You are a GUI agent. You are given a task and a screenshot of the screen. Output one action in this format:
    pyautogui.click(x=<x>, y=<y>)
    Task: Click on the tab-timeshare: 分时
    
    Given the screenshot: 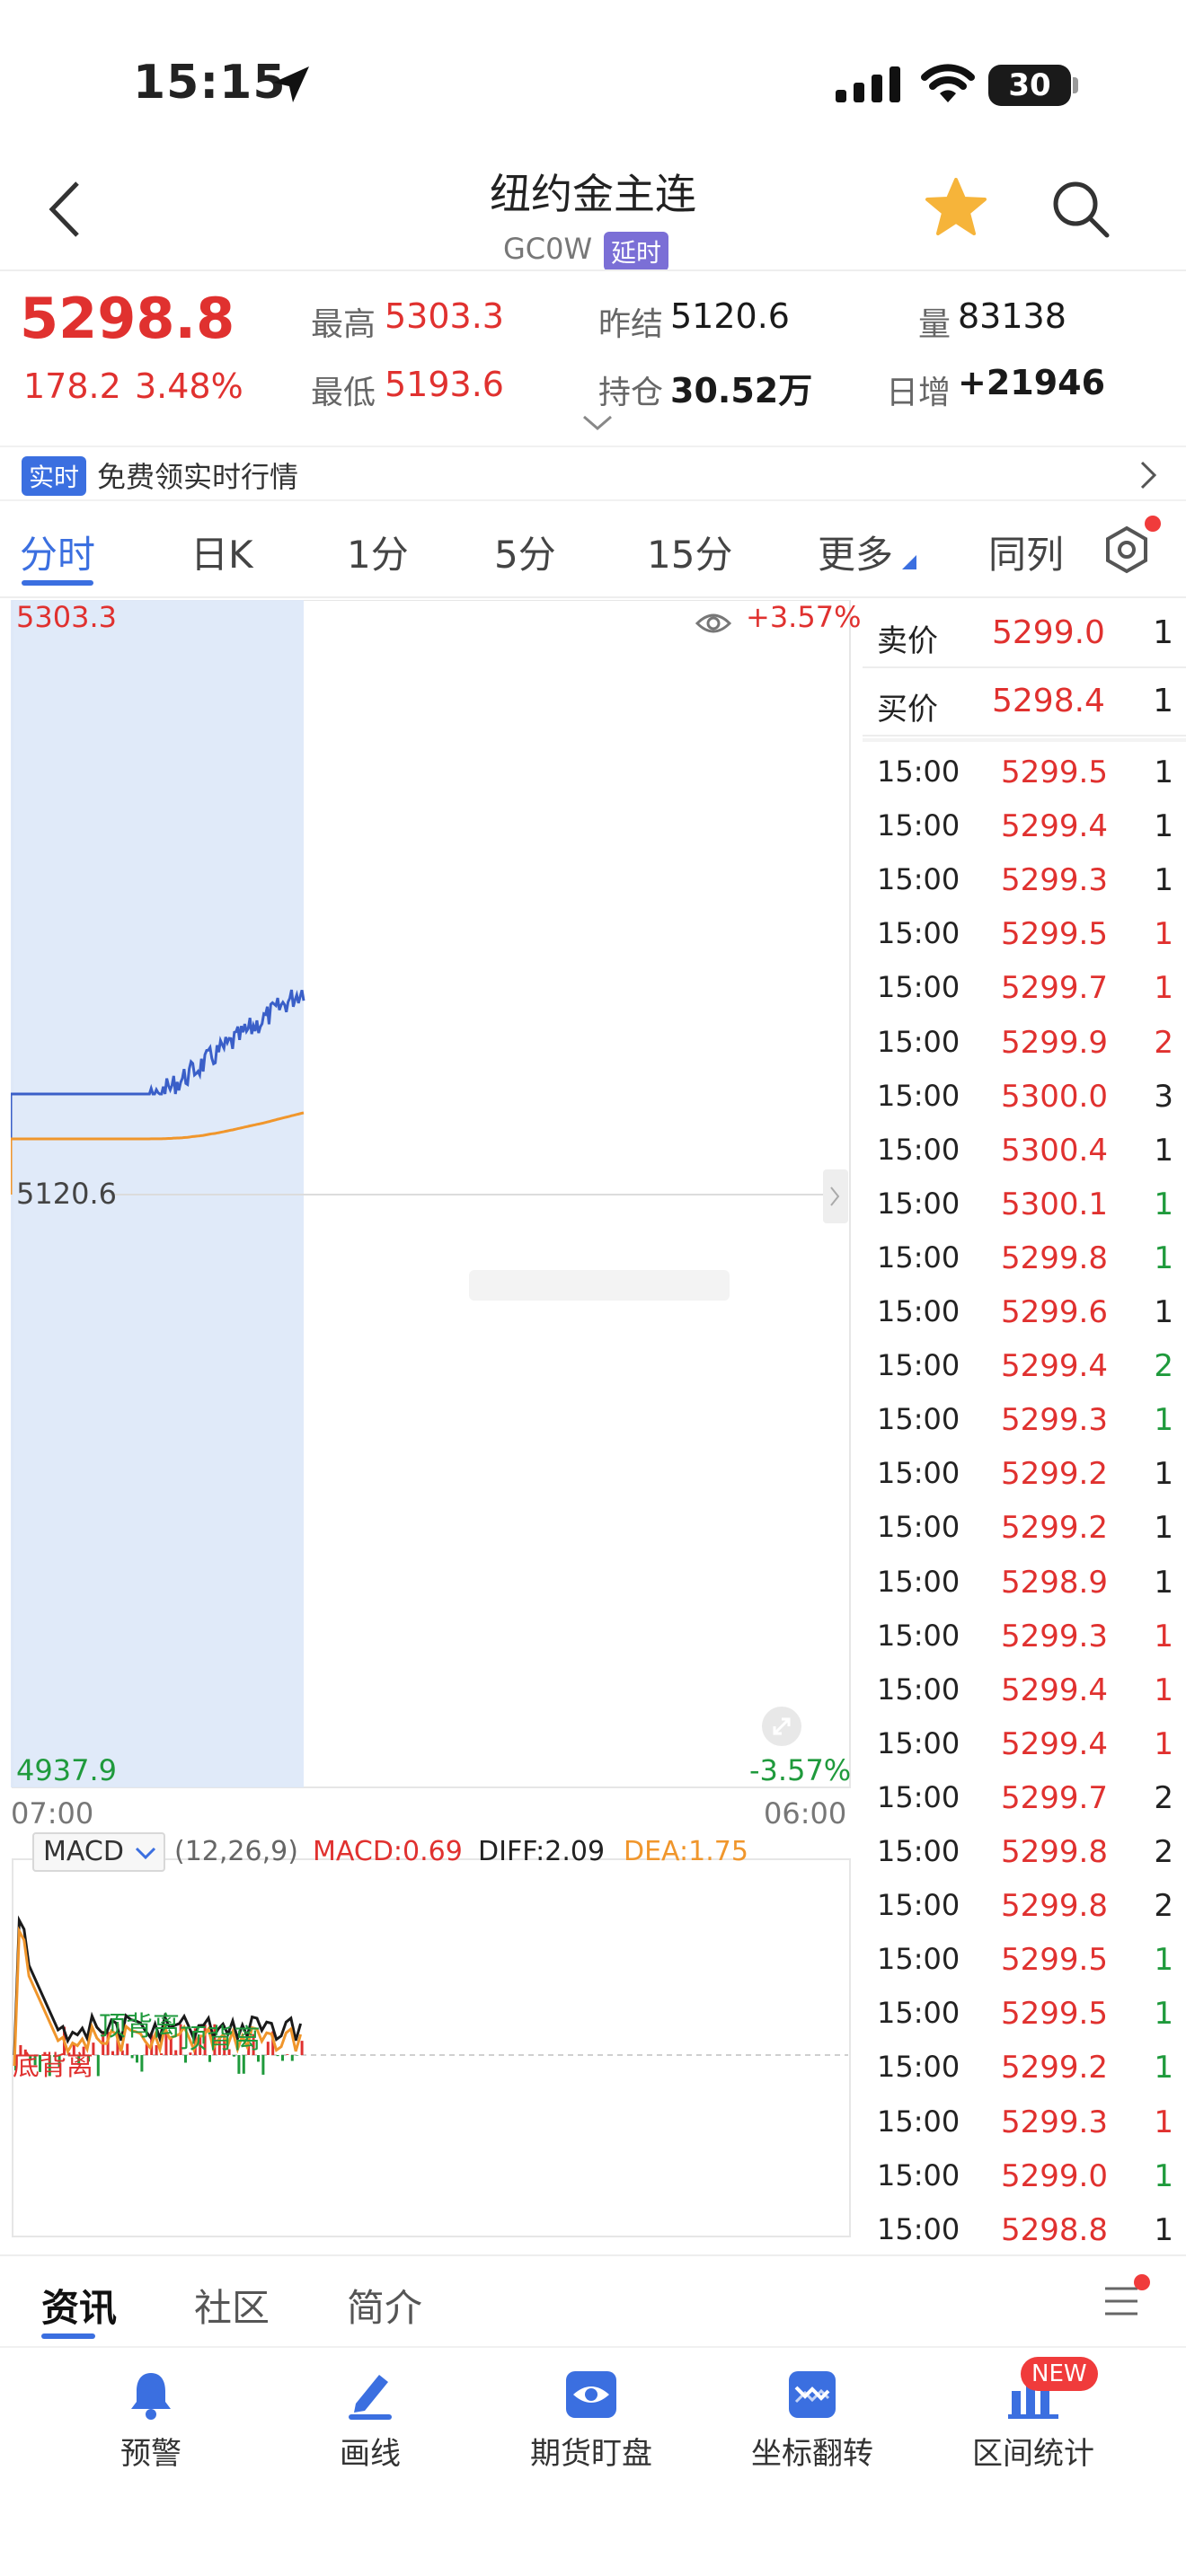 What is the action you would take?
    pyautogui.click(x=57, y=552)
    